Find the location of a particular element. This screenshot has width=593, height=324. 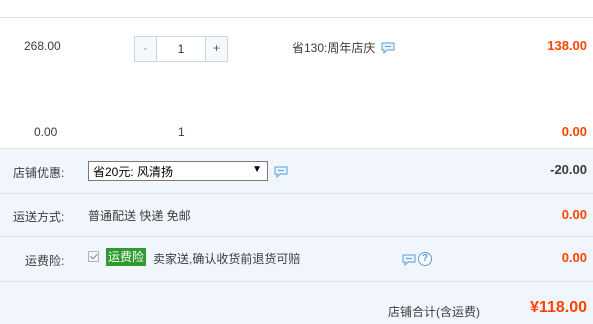

item1-unit-price: 268.00 is located at coordinates (42, 46).